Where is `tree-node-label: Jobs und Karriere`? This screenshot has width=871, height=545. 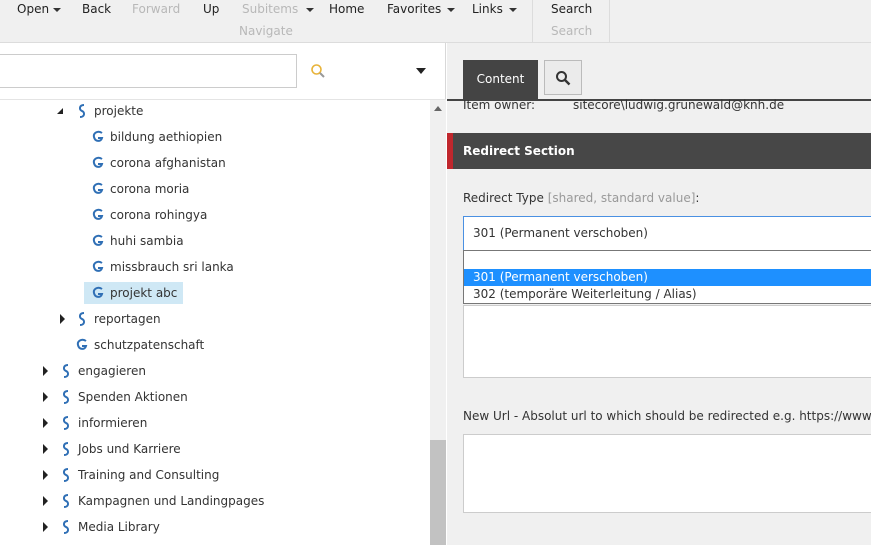 tree-node-label: Jobs und Karriere is located at coordinates (129, 449).